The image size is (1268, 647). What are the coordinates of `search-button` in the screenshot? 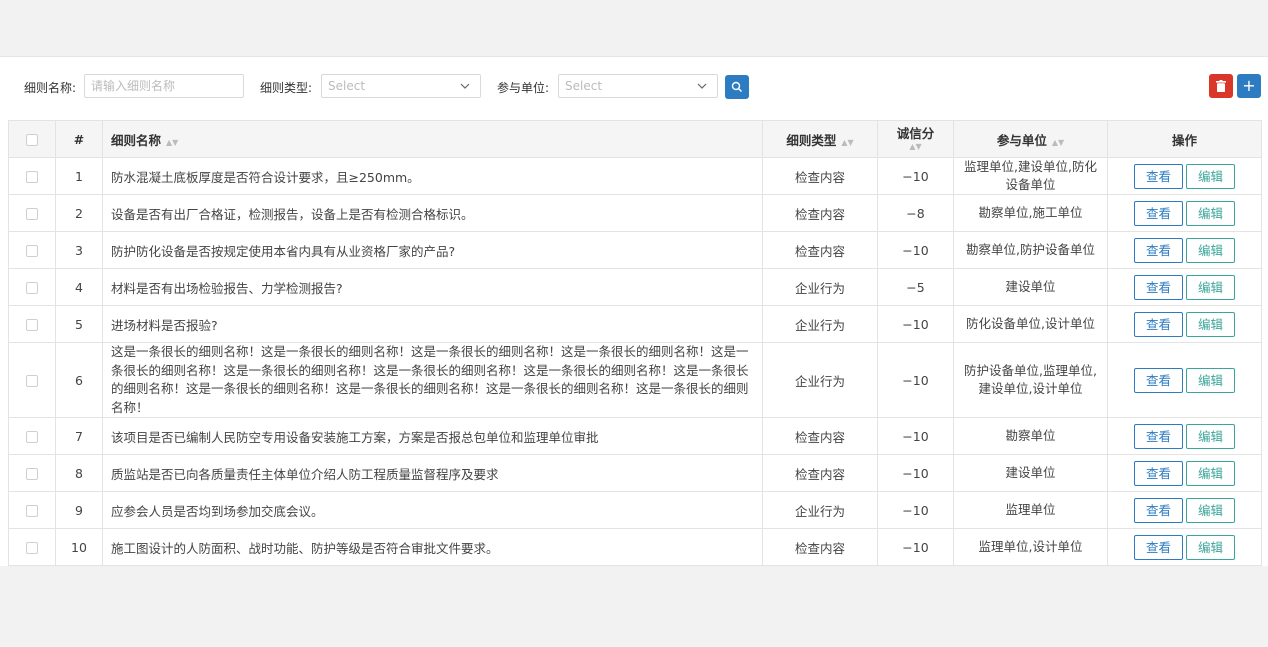 It's located at (737, 87).